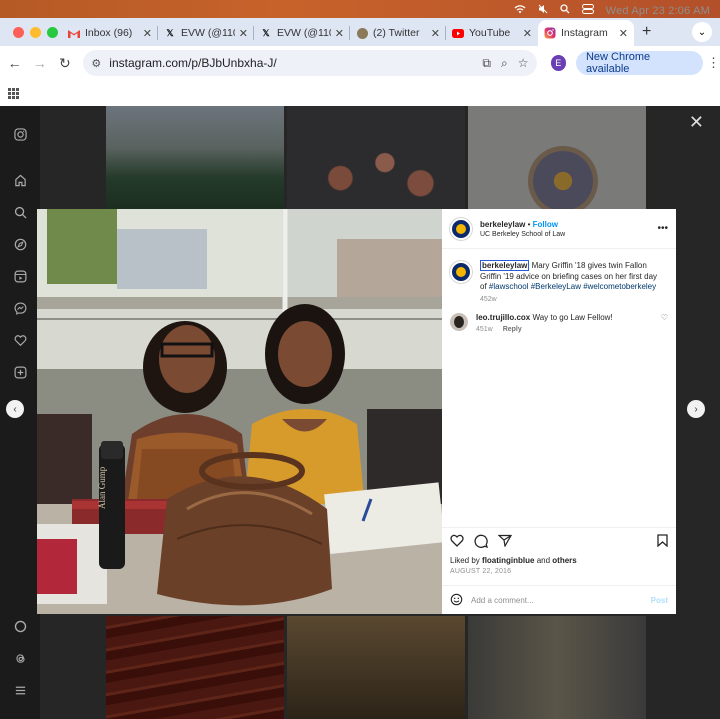 This screenshot has width=720, height=719. I want to click on comment-age: 451w, so click(484, 329).